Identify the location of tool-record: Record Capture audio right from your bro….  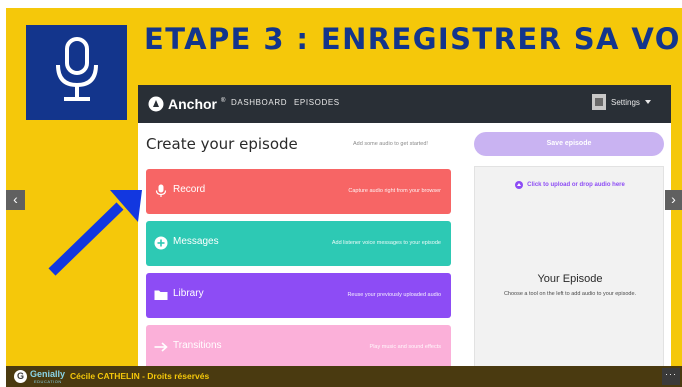
(298, 191).